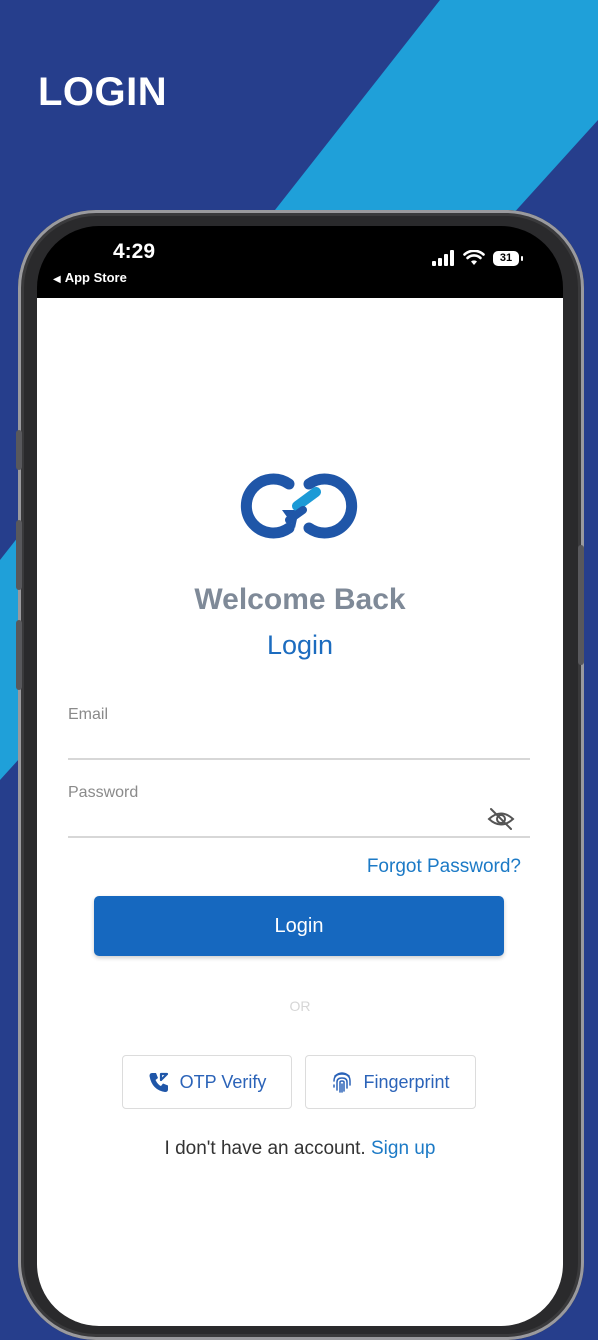 The image size is (598, 1340). What do you see at coordinates (501, 819) in the screenshot?
I see `eye-slash-icon` at bounding box center [501, 819].